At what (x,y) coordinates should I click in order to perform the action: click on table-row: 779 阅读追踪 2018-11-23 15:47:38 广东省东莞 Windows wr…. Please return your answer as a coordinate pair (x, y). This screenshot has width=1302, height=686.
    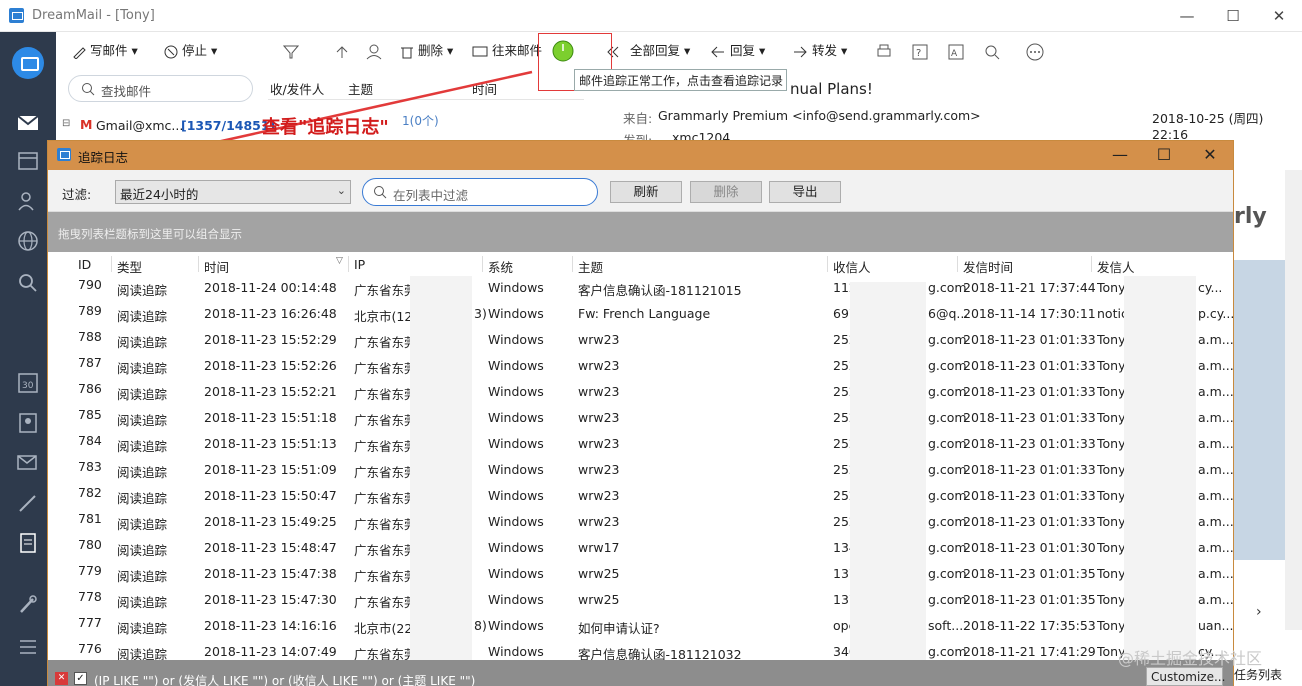
    Looking at the image, I should click on (640, 575).